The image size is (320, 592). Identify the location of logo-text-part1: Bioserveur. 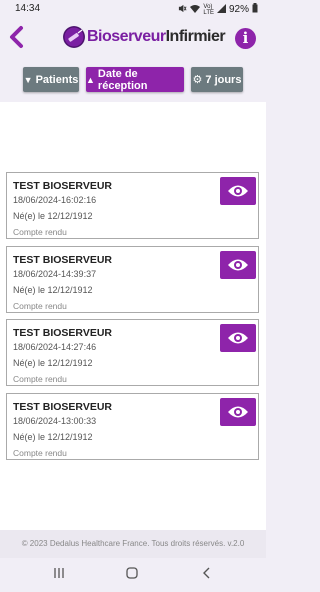
(126, 36).